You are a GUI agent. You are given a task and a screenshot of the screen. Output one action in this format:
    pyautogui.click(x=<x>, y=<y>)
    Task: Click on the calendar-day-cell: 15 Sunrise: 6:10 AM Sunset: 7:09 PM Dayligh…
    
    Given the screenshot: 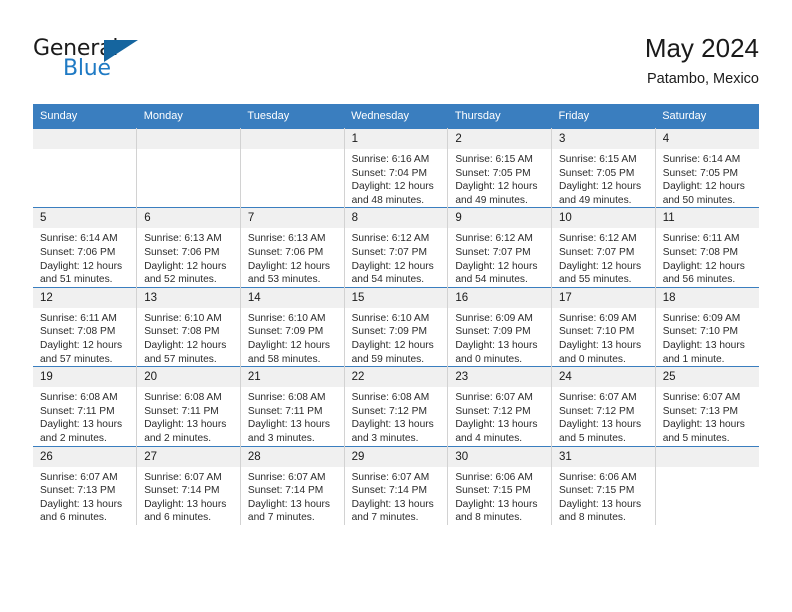 What is the action you would take?
    pyautogui.click(x=396, y=326)
    